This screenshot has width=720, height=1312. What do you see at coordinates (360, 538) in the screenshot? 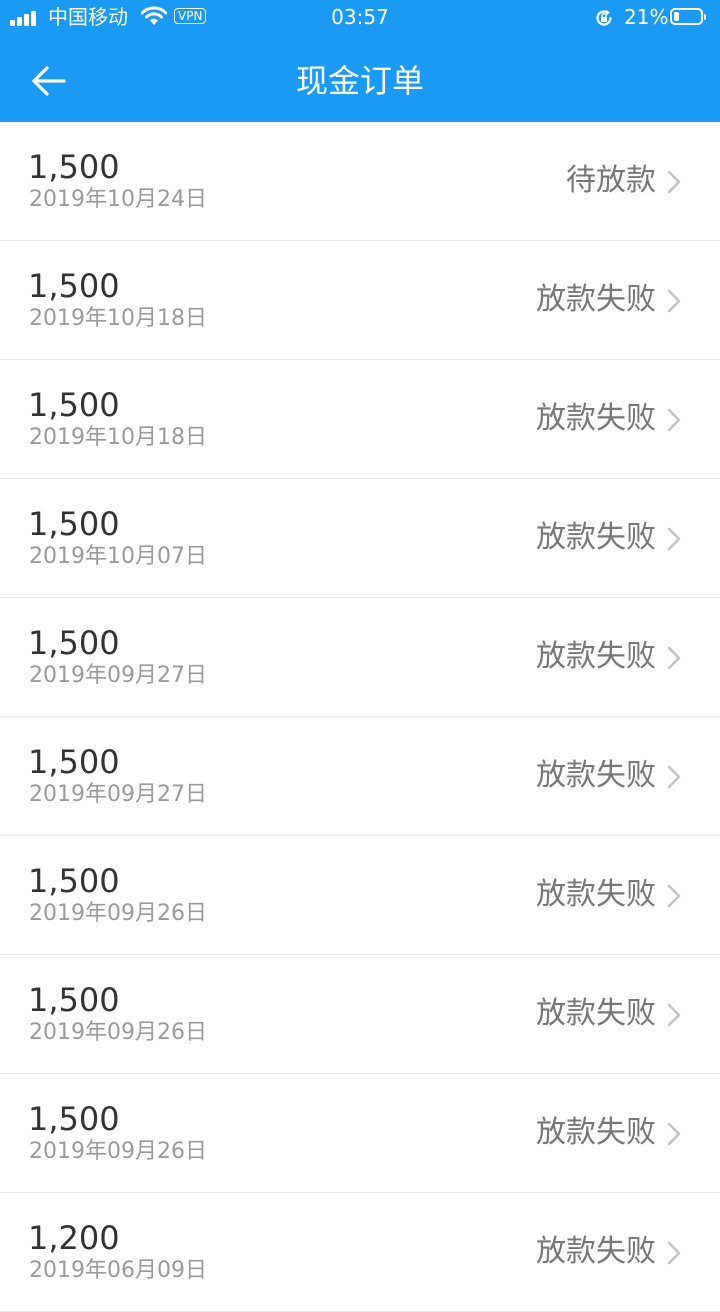
I see `order-row: 1,500 2019年10月07日 放款失败` at bounding box center [360, 538].